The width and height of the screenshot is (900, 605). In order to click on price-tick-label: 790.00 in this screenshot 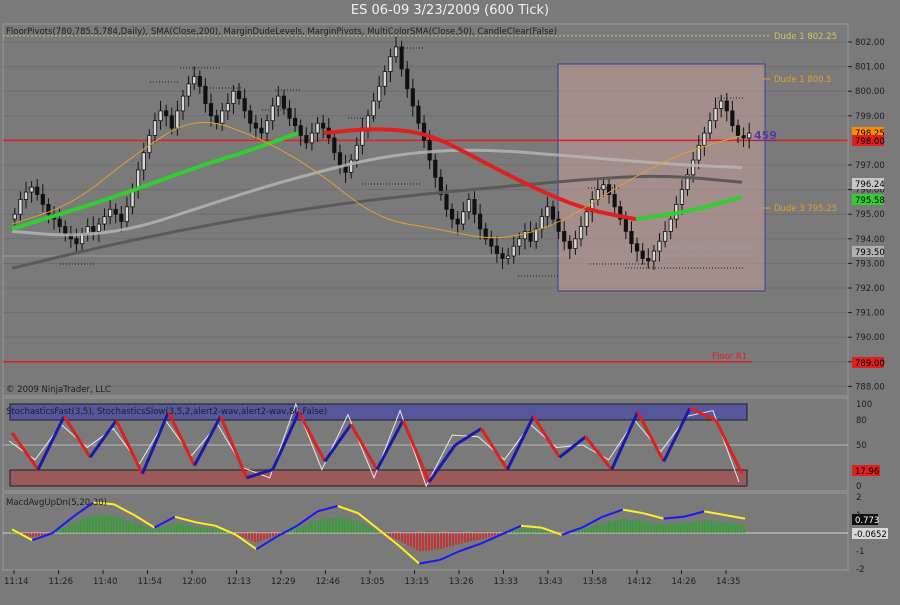, I will do `click(870, 338)`.